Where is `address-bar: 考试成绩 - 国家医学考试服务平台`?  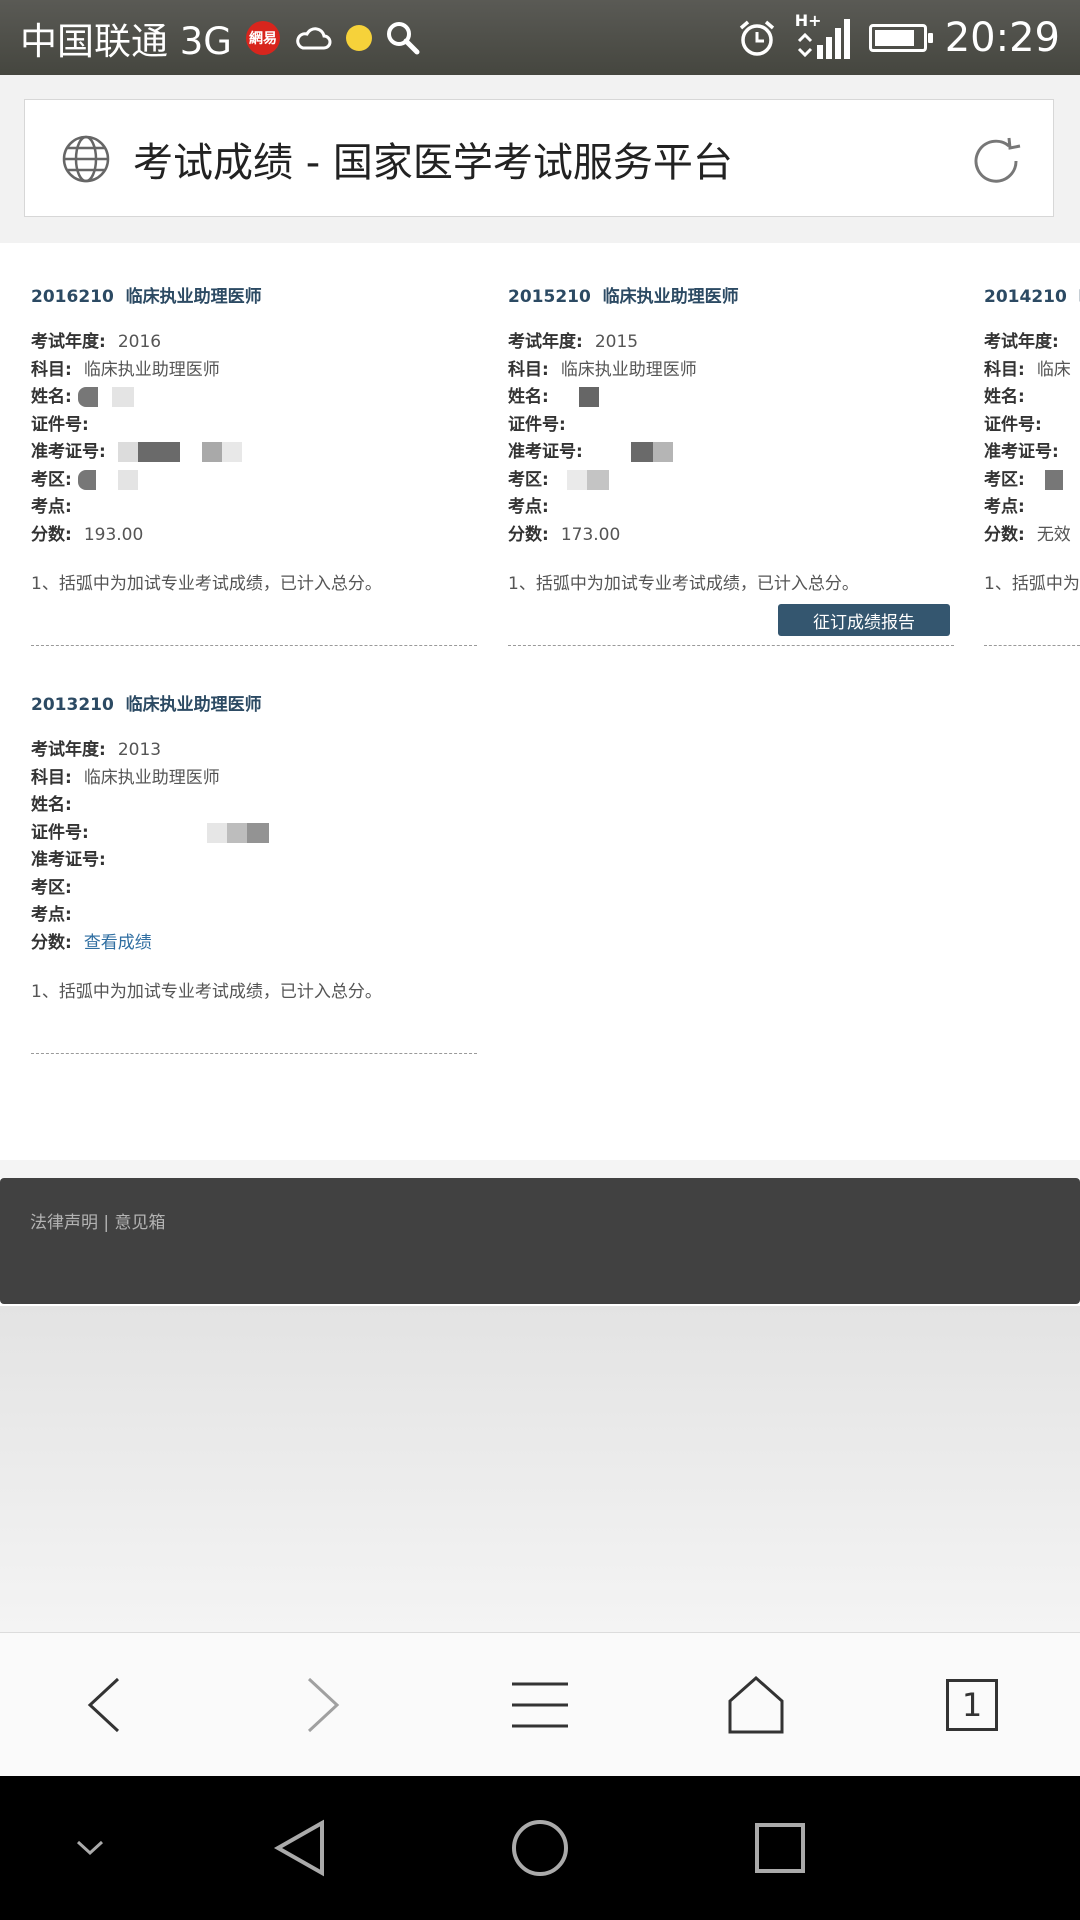
address-bar: 考试成绩 - 国家医学考试服务平台 is located at coordinates (539, 158).